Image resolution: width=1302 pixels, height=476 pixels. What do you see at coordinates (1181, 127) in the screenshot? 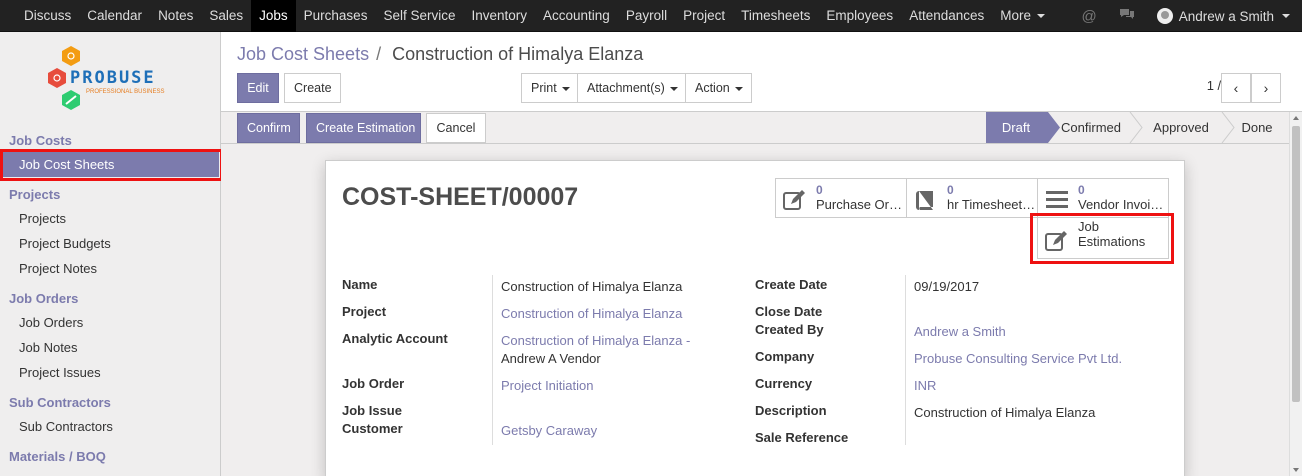
I see `stage-approved: Approved` at bounding box center [1181, 127].